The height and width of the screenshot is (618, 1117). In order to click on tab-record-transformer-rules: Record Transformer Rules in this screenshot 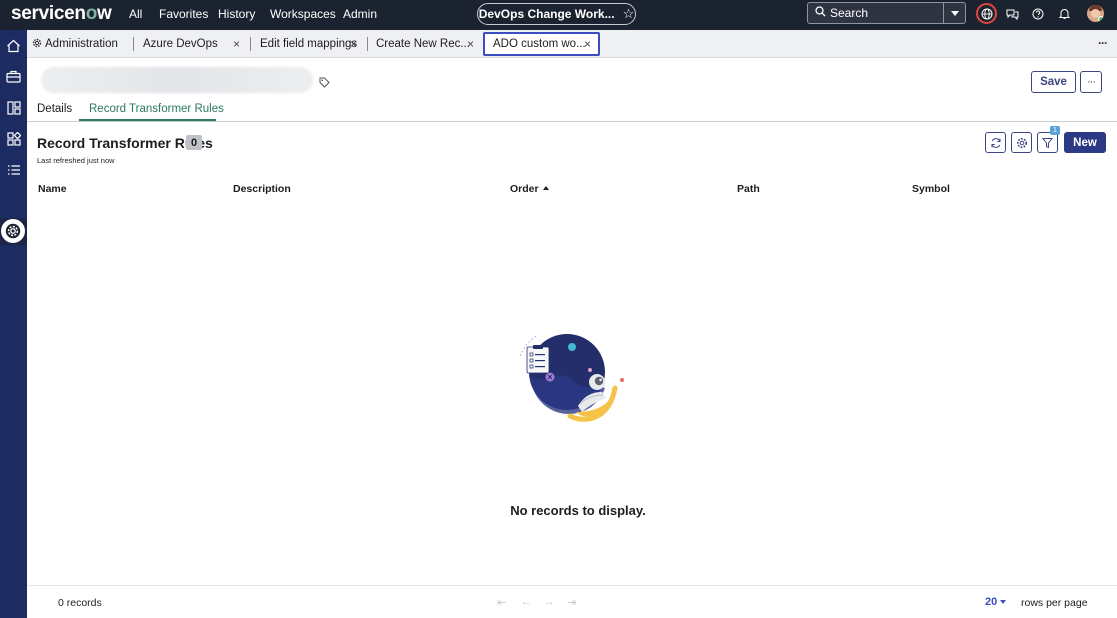, I will do `click(156, 109)`.